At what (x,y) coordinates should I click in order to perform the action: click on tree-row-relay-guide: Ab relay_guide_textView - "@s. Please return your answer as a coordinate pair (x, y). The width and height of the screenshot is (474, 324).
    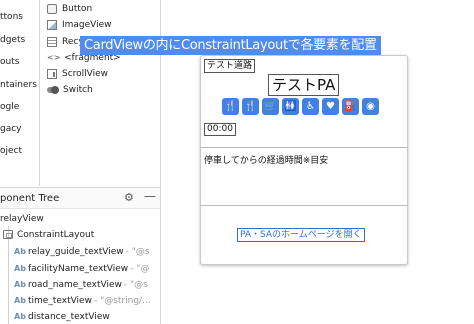
    Looking at the image, I should click on (82, 251).